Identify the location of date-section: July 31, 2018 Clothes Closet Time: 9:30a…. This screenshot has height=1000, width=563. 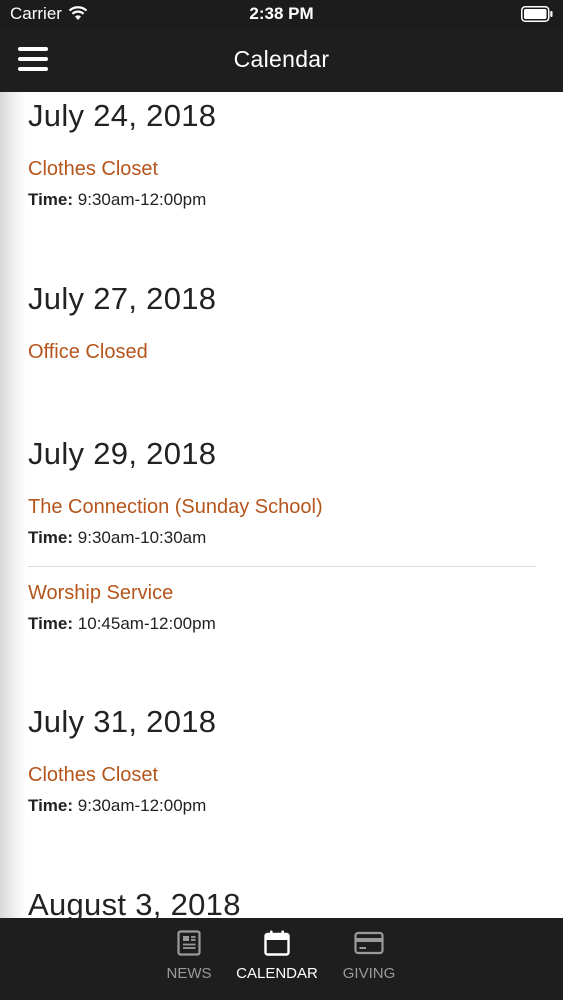
(282, 760).